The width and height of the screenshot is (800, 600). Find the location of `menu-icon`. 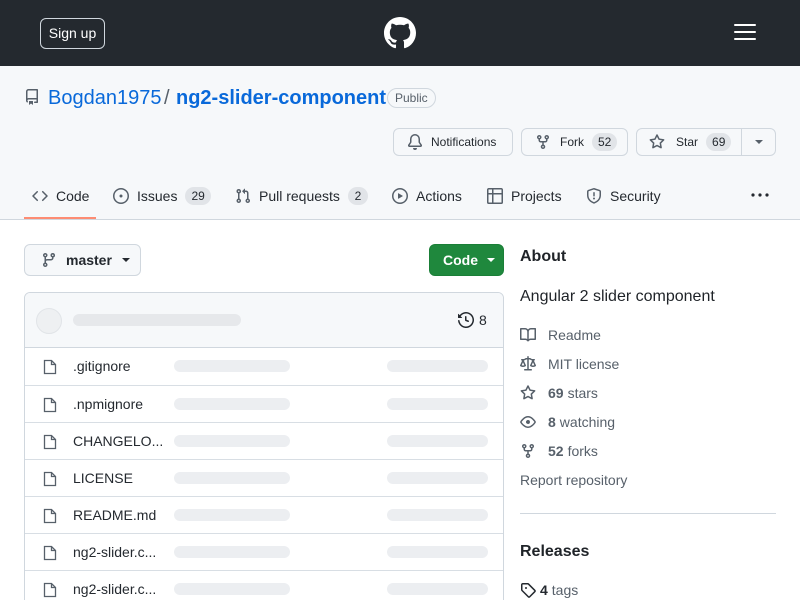

menu-icon is located at coordinates (745, 32).